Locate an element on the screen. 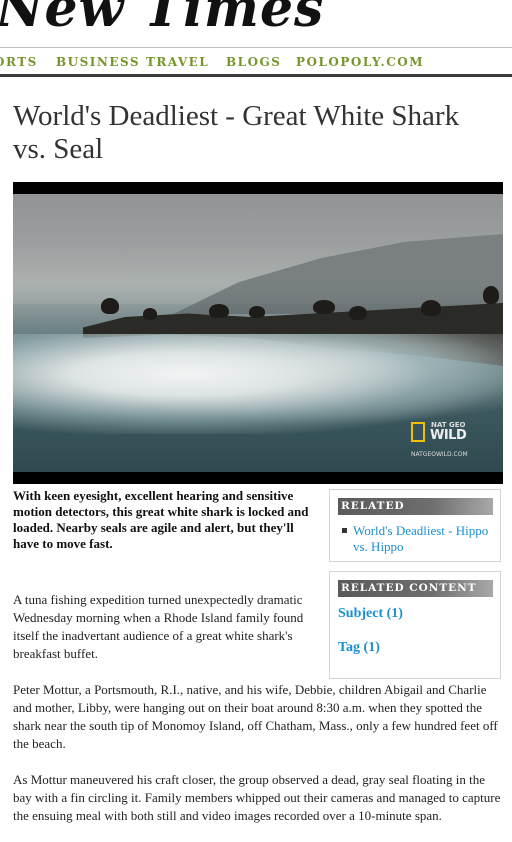  related-item: World's Deadliest - Hippo vs. Hippo is located at coordinates (415, 539).